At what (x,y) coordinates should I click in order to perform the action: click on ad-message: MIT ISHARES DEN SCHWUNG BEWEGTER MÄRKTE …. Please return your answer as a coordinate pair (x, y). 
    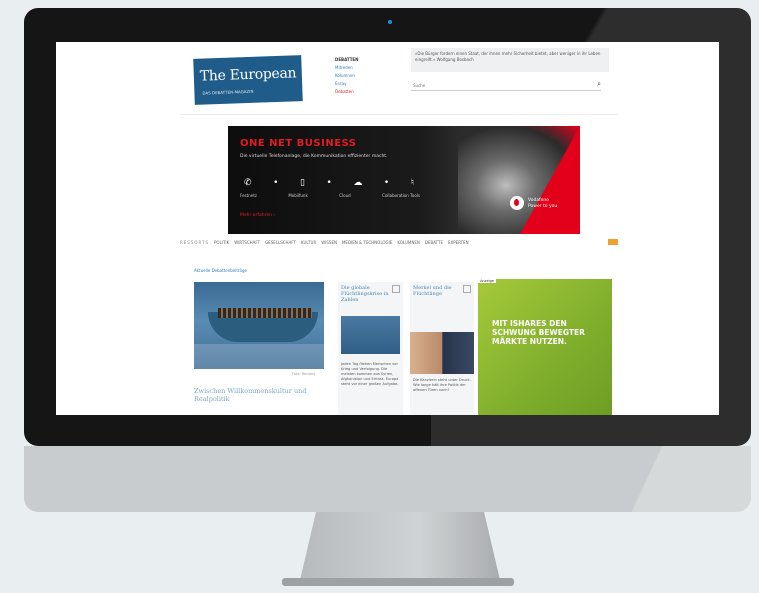
    Looking at the image, I should click on (538, 332).